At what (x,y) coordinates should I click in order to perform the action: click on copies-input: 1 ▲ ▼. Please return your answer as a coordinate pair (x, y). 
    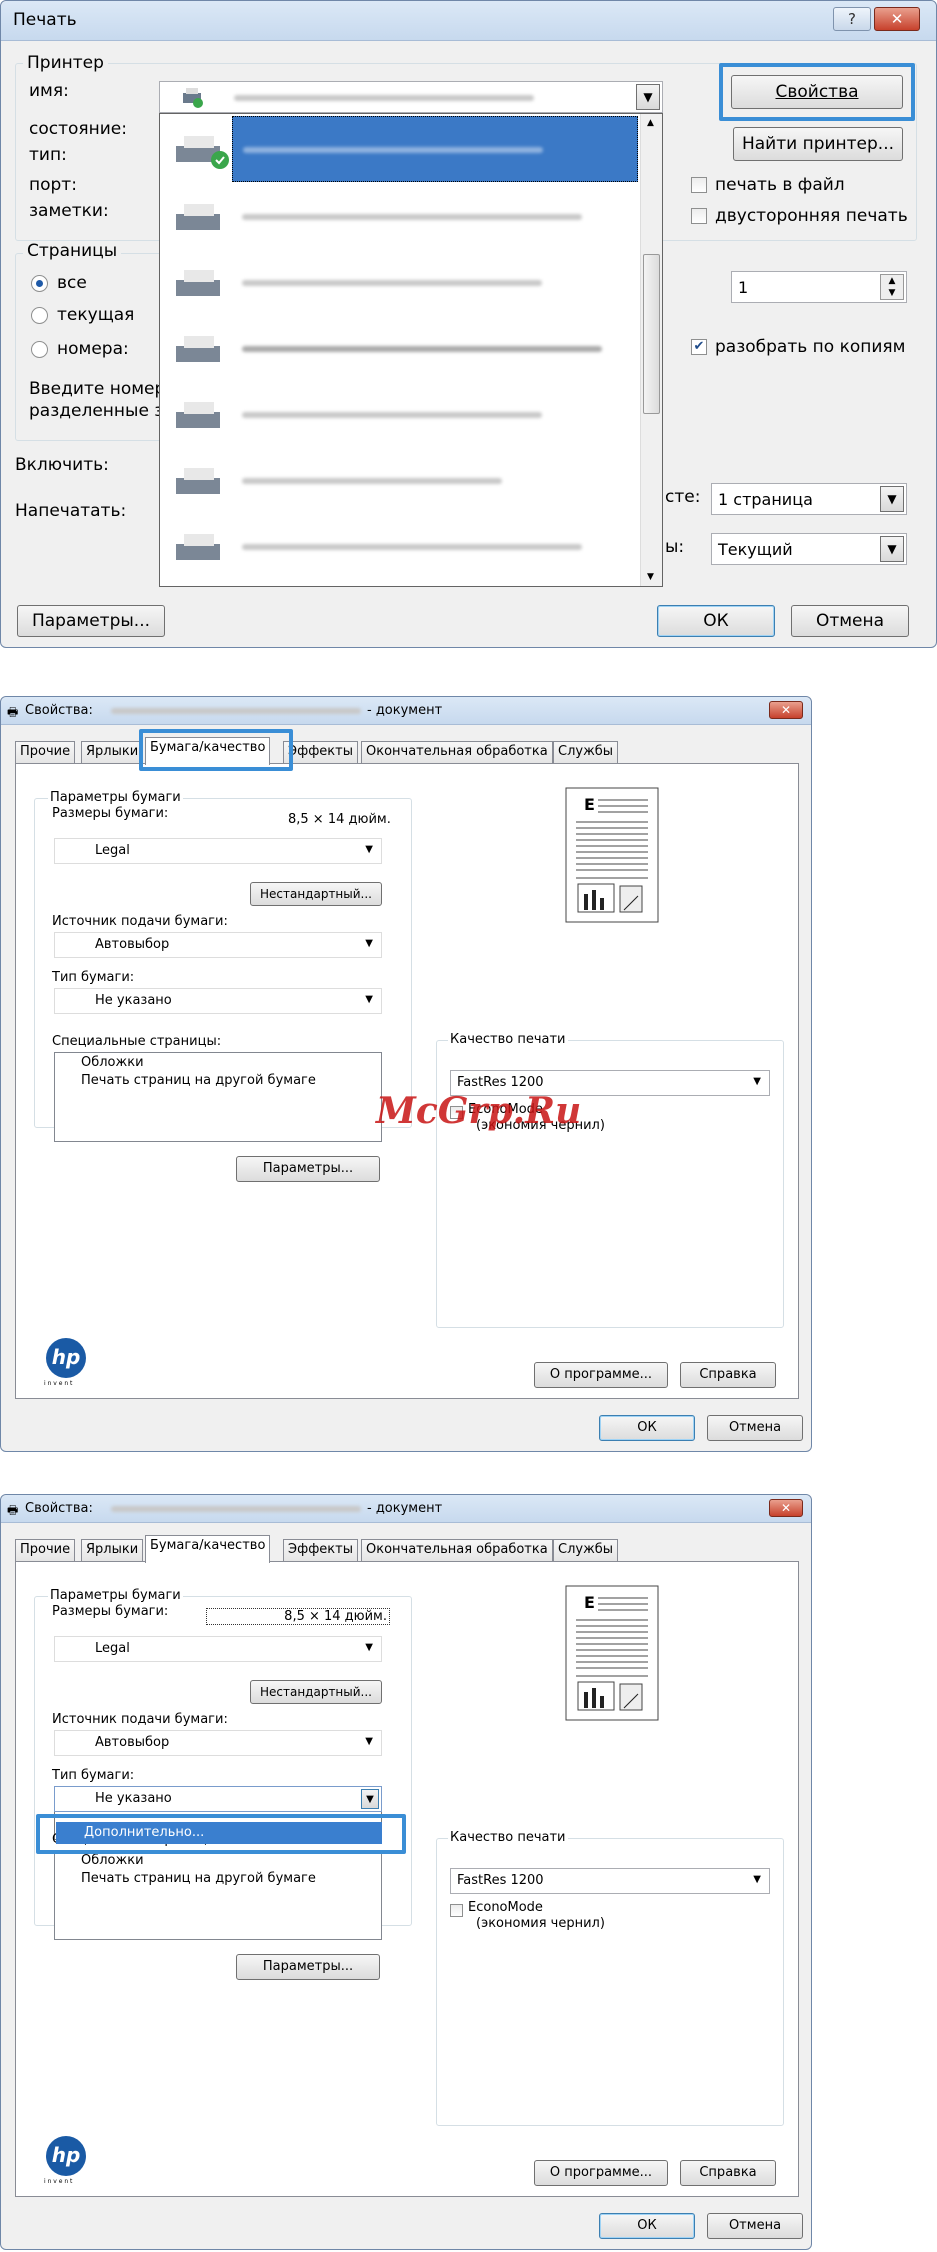
    Looking at the image, I should click on (819, 287).